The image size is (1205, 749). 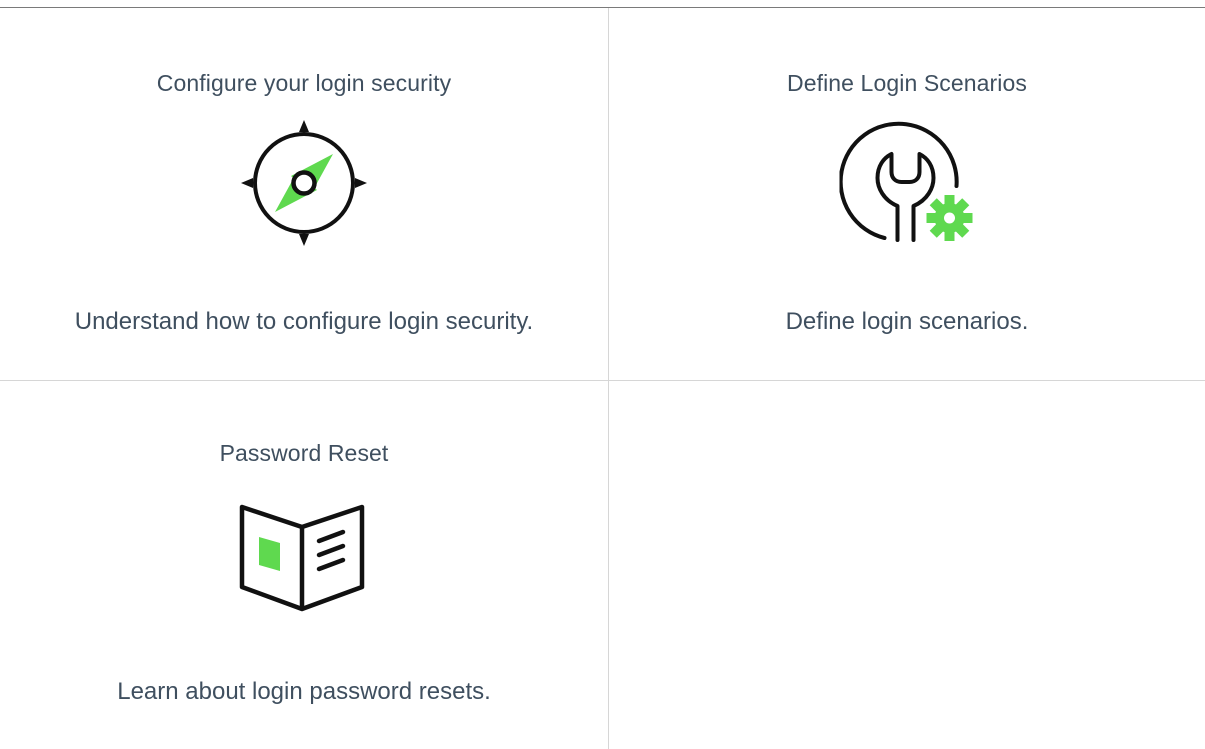 What do you see at coordinates (302, 558) in the screenshot?
I see `open-book-icon` at bounding box center [302, 558].